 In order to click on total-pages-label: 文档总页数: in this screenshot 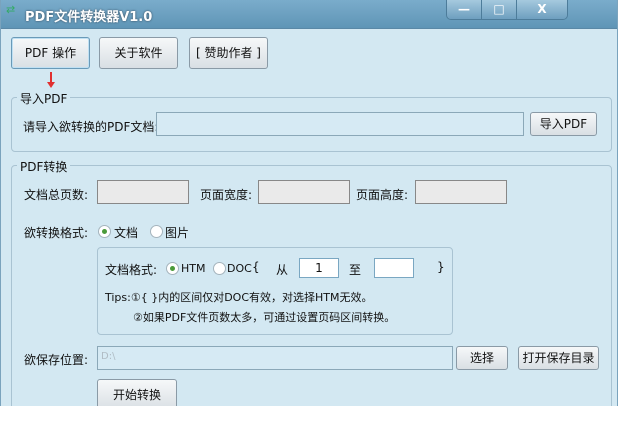, I will do `click(56, 195)`.